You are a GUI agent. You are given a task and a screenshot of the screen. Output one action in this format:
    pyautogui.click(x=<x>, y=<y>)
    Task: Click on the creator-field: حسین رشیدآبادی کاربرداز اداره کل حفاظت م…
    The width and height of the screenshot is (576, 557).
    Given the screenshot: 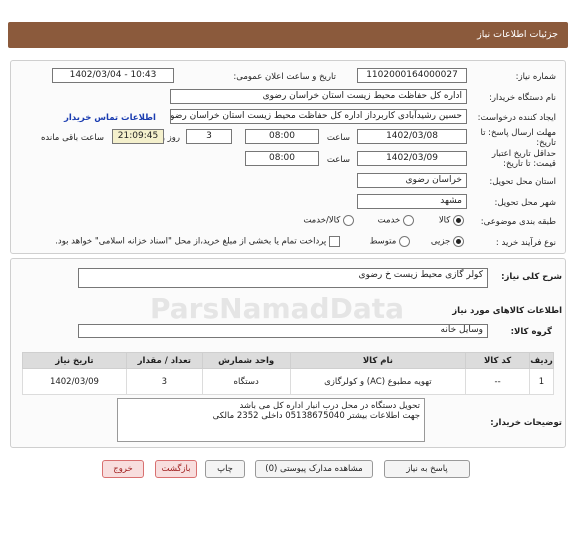 What is the action you would take?
    pyautogui.click(x=318, y=116)
    